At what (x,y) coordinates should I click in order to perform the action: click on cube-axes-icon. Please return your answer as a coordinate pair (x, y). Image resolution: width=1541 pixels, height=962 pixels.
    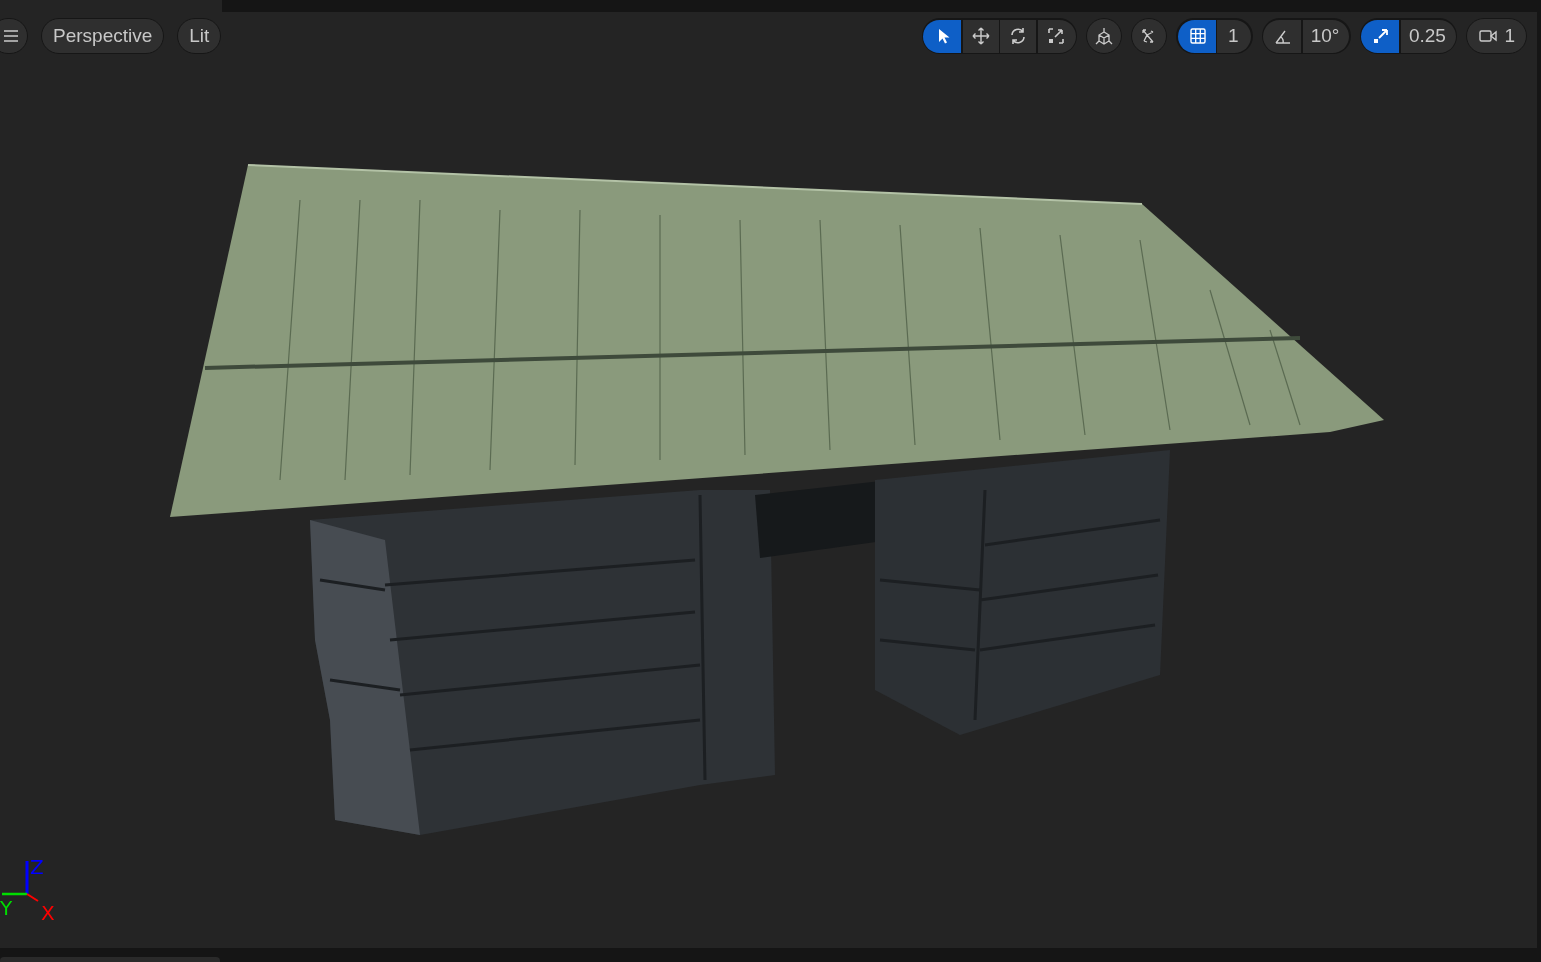
    Looking at the image, I should click on (1104, 36).